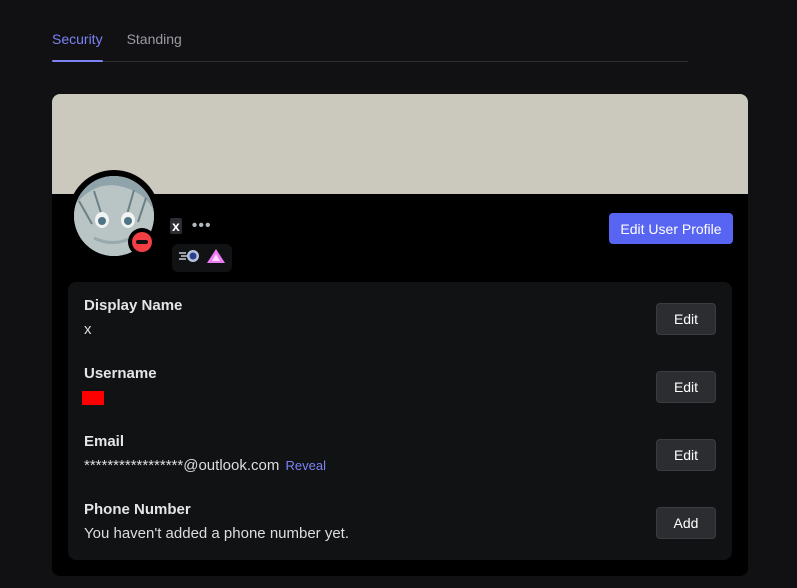 This screenshot has width=797, height=588. Describe the element at coordinates (400, 466) in the screenshot. I see `email-value-line: *****************@outlook.com Reveal` at that location.